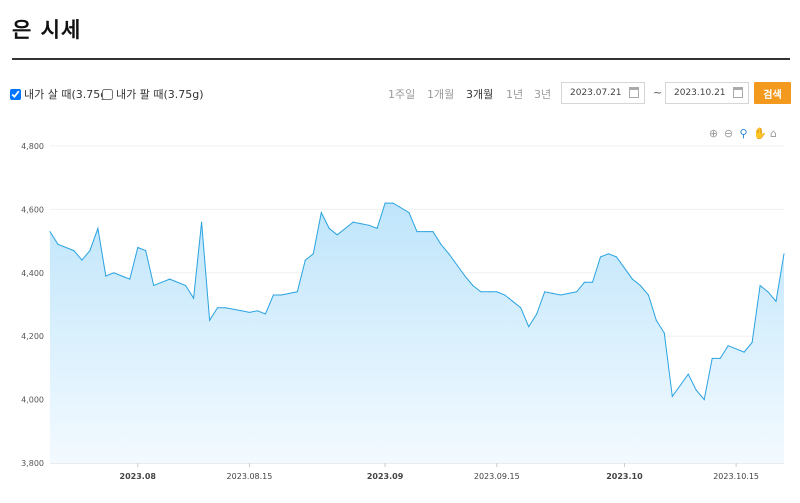  What do you see at coordinates (32, 209) in the screenshot?
I see `y-tick-label: 4,600` at bounding box center [32, 209].